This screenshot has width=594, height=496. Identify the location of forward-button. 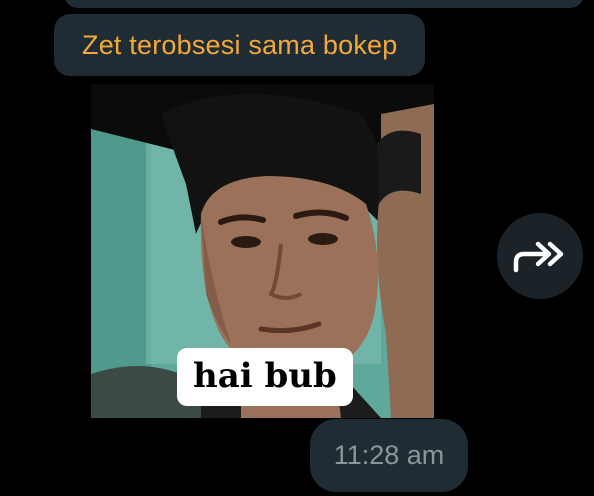
(540, 256).